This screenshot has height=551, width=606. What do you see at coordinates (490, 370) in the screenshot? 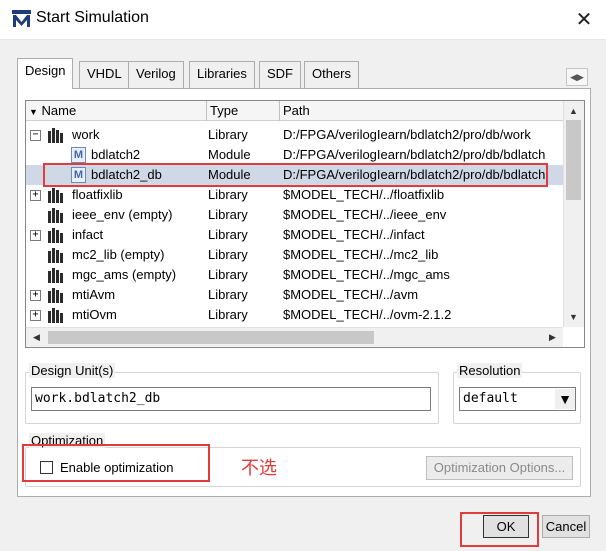
I see `resolution-label: Resolution` at bounding box center [490, 370].